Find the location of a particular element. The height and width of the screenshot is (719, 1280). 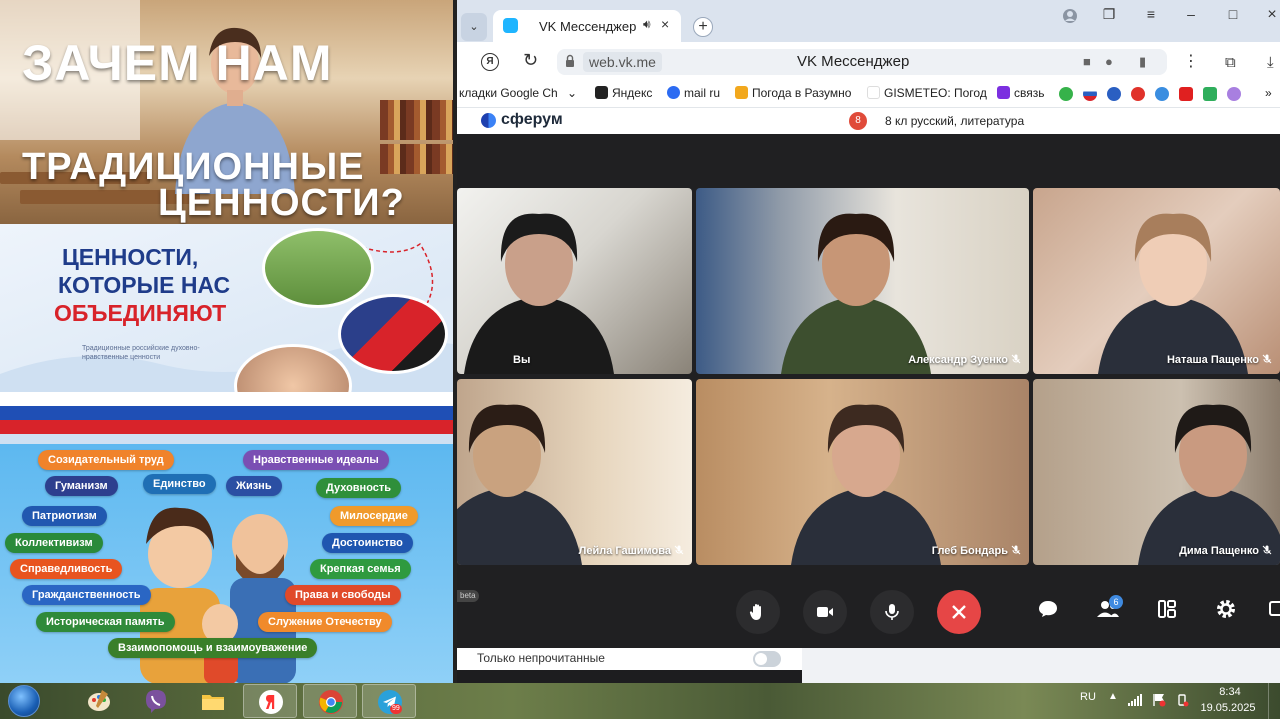

network-signal-icon is located at coordinates (1135, 700).